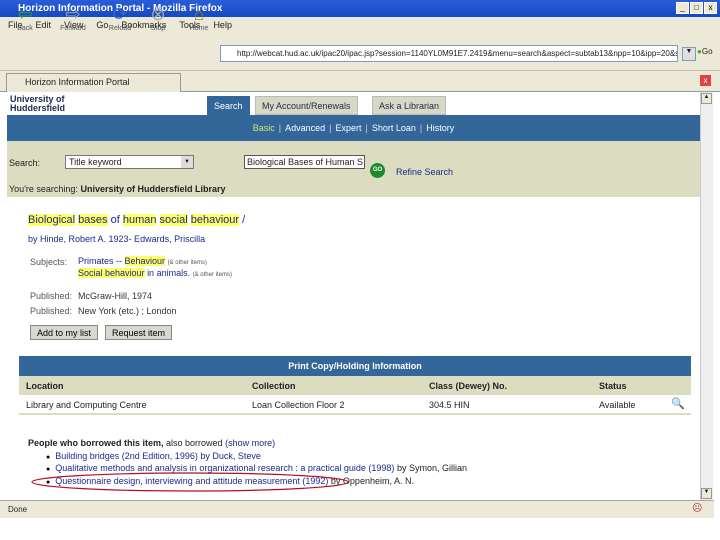  What do you see at coordinates (139, 220) in the screenshot?
I see `title-word: human` at bounding box center [139, 220].